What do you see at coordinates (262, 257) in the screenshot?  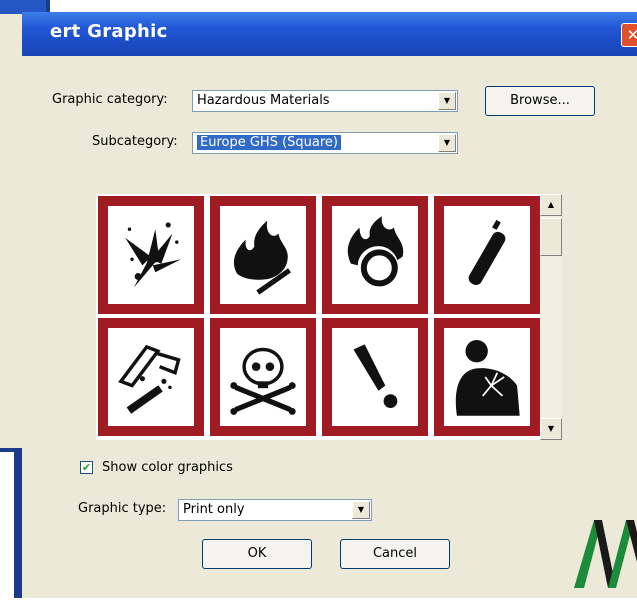 I see `flame-icon` at bounding box center [262, 257].